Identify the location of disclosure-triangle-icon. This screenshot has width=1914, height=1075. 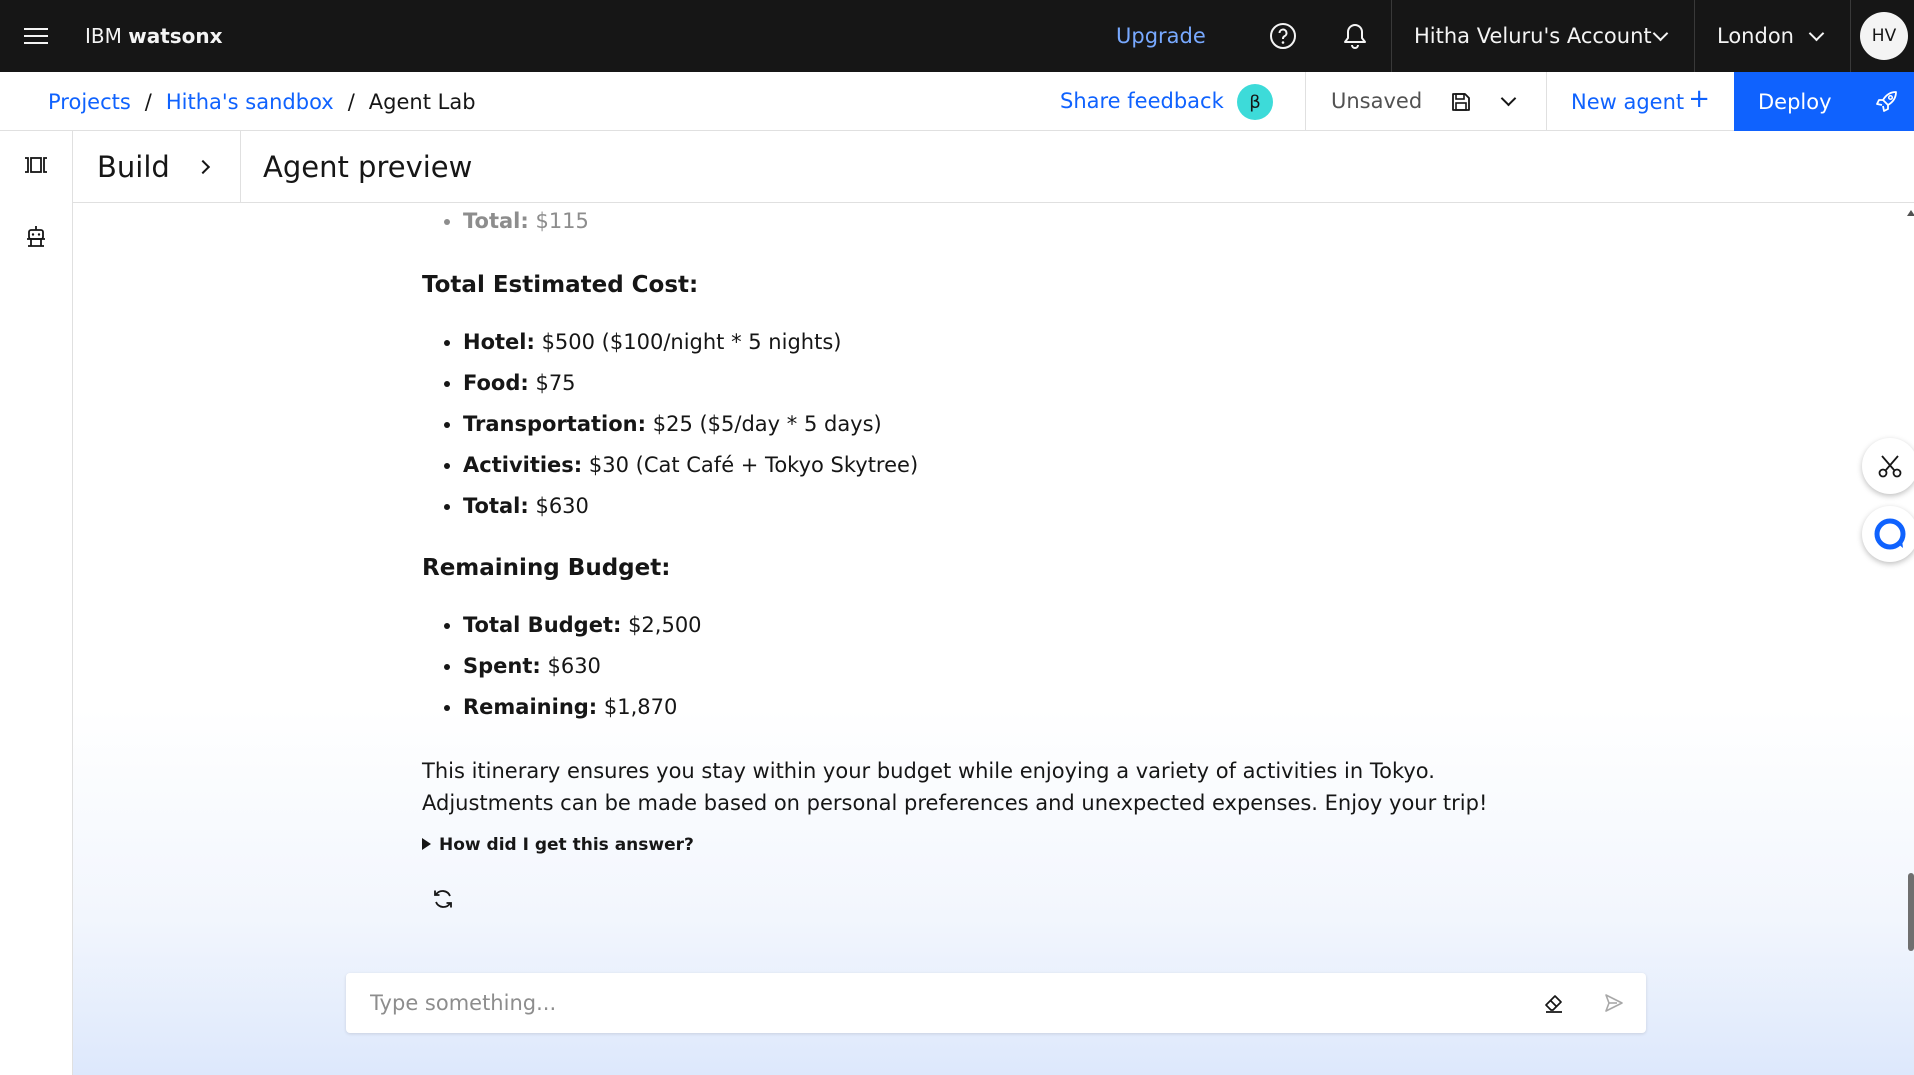
(426, 844).